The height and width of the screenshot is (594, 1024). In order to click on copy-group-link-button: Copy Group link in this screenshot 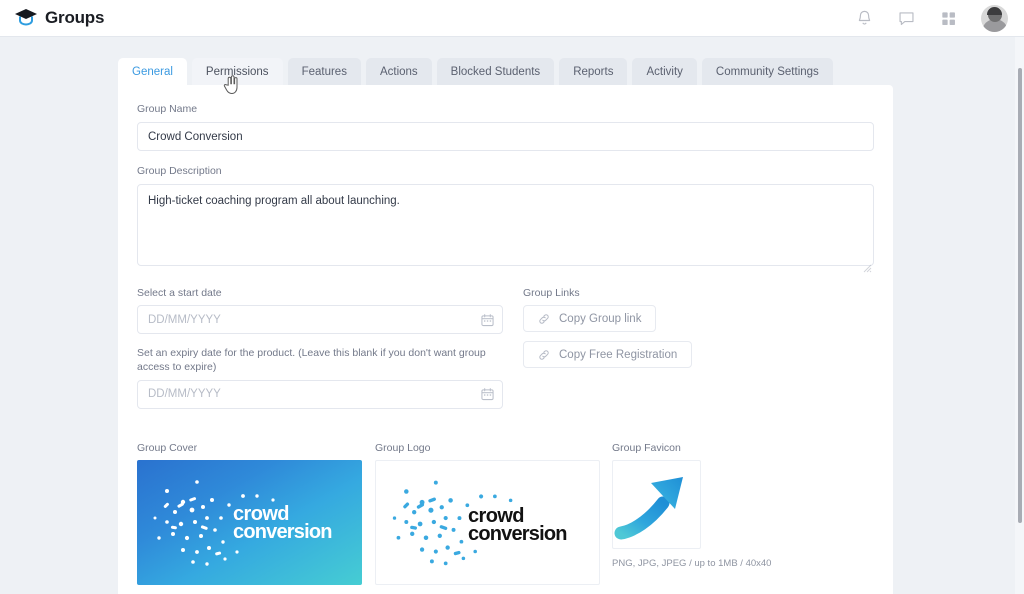, I will do `click(590, 319)`.